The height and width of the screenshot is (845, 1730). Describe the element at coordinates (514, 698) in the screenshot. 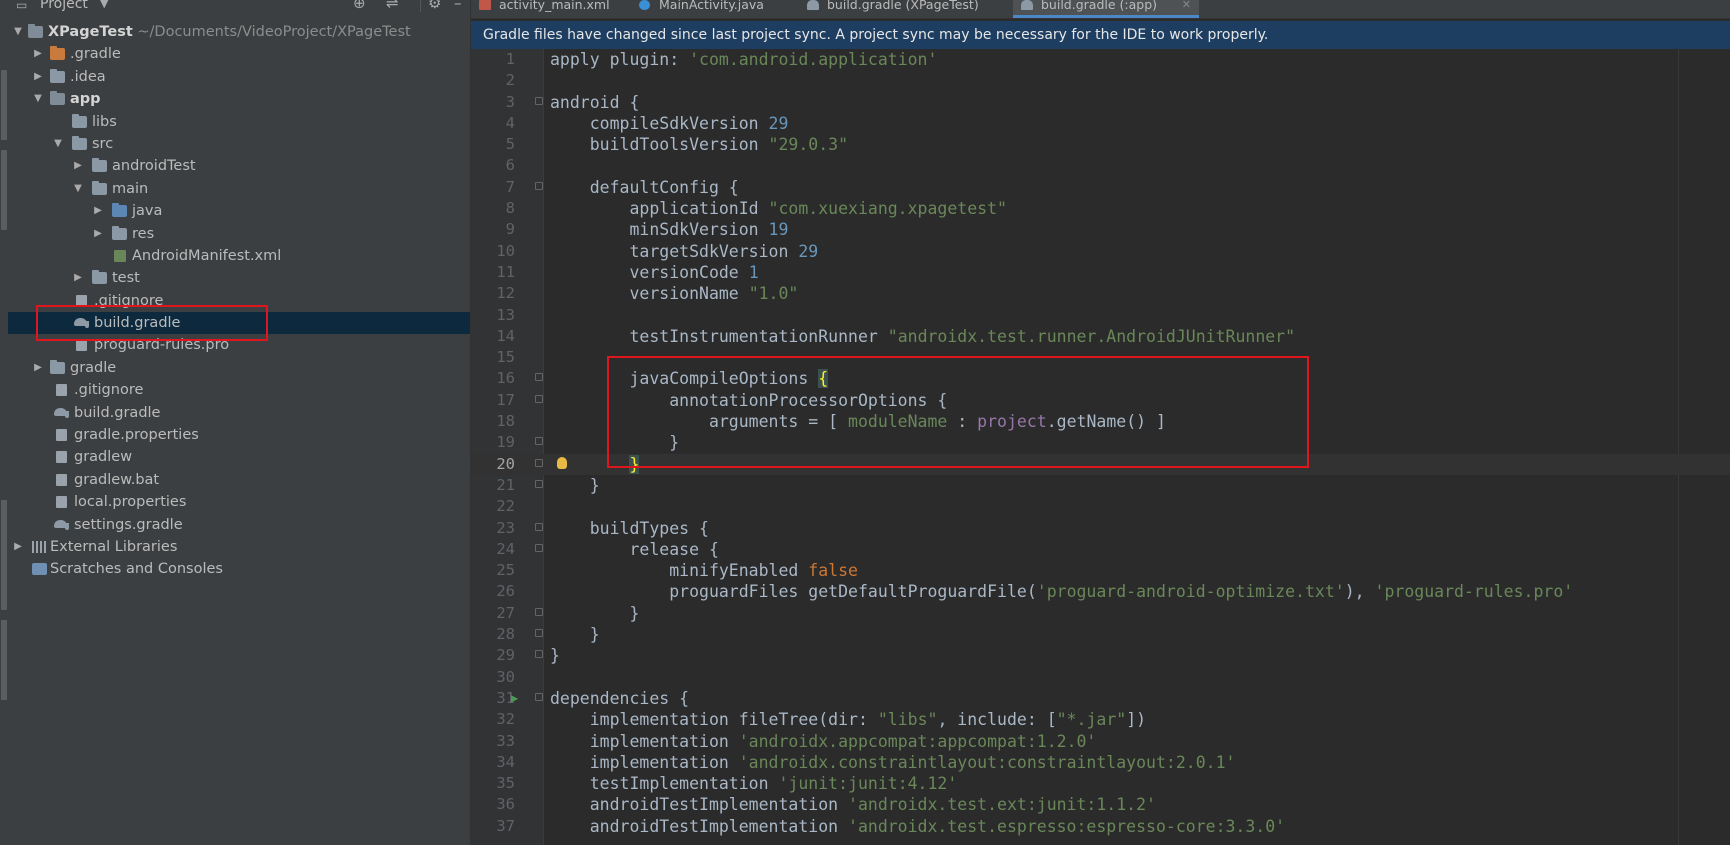

I see `run-gutter-icon: ▶` at that location.